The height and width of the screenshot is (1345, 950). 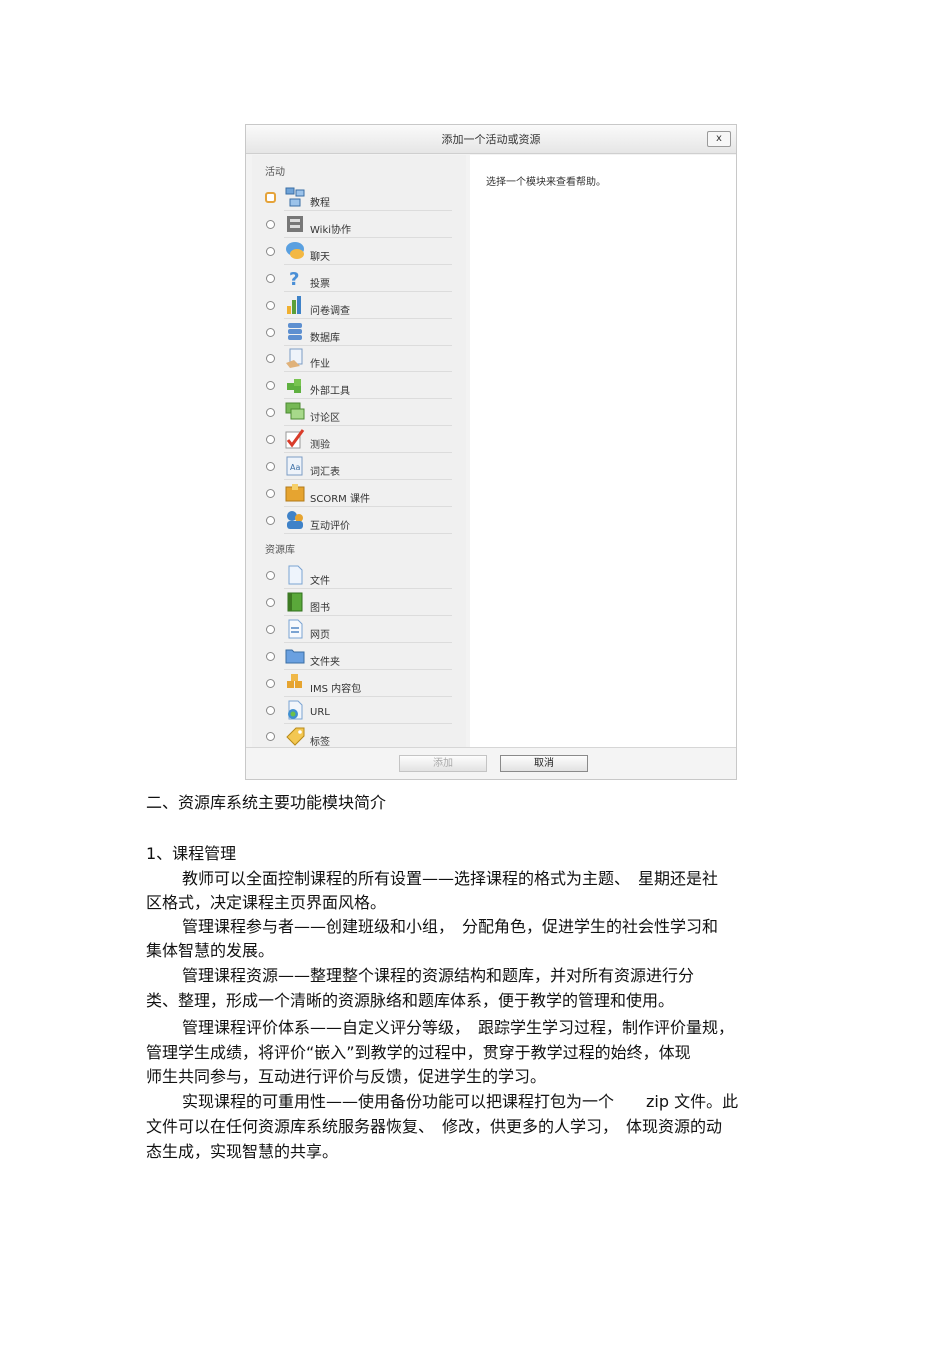 I want to click on option-label: 互动评价, so click(x=330, y=526).